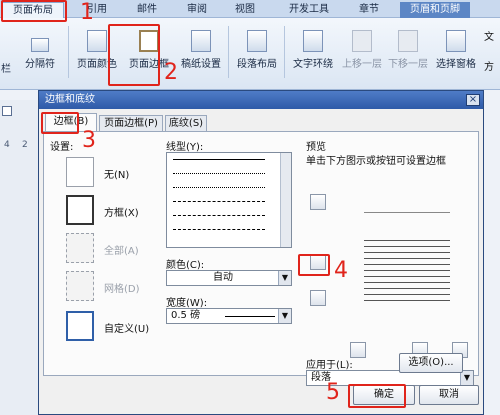 Image resolution: width=500 pixels, height=415 pixels. What do you see at coordinates (369, 10) in the screenshot?
I see `tab-chapter: 章节` at bounding box center [369, 10].